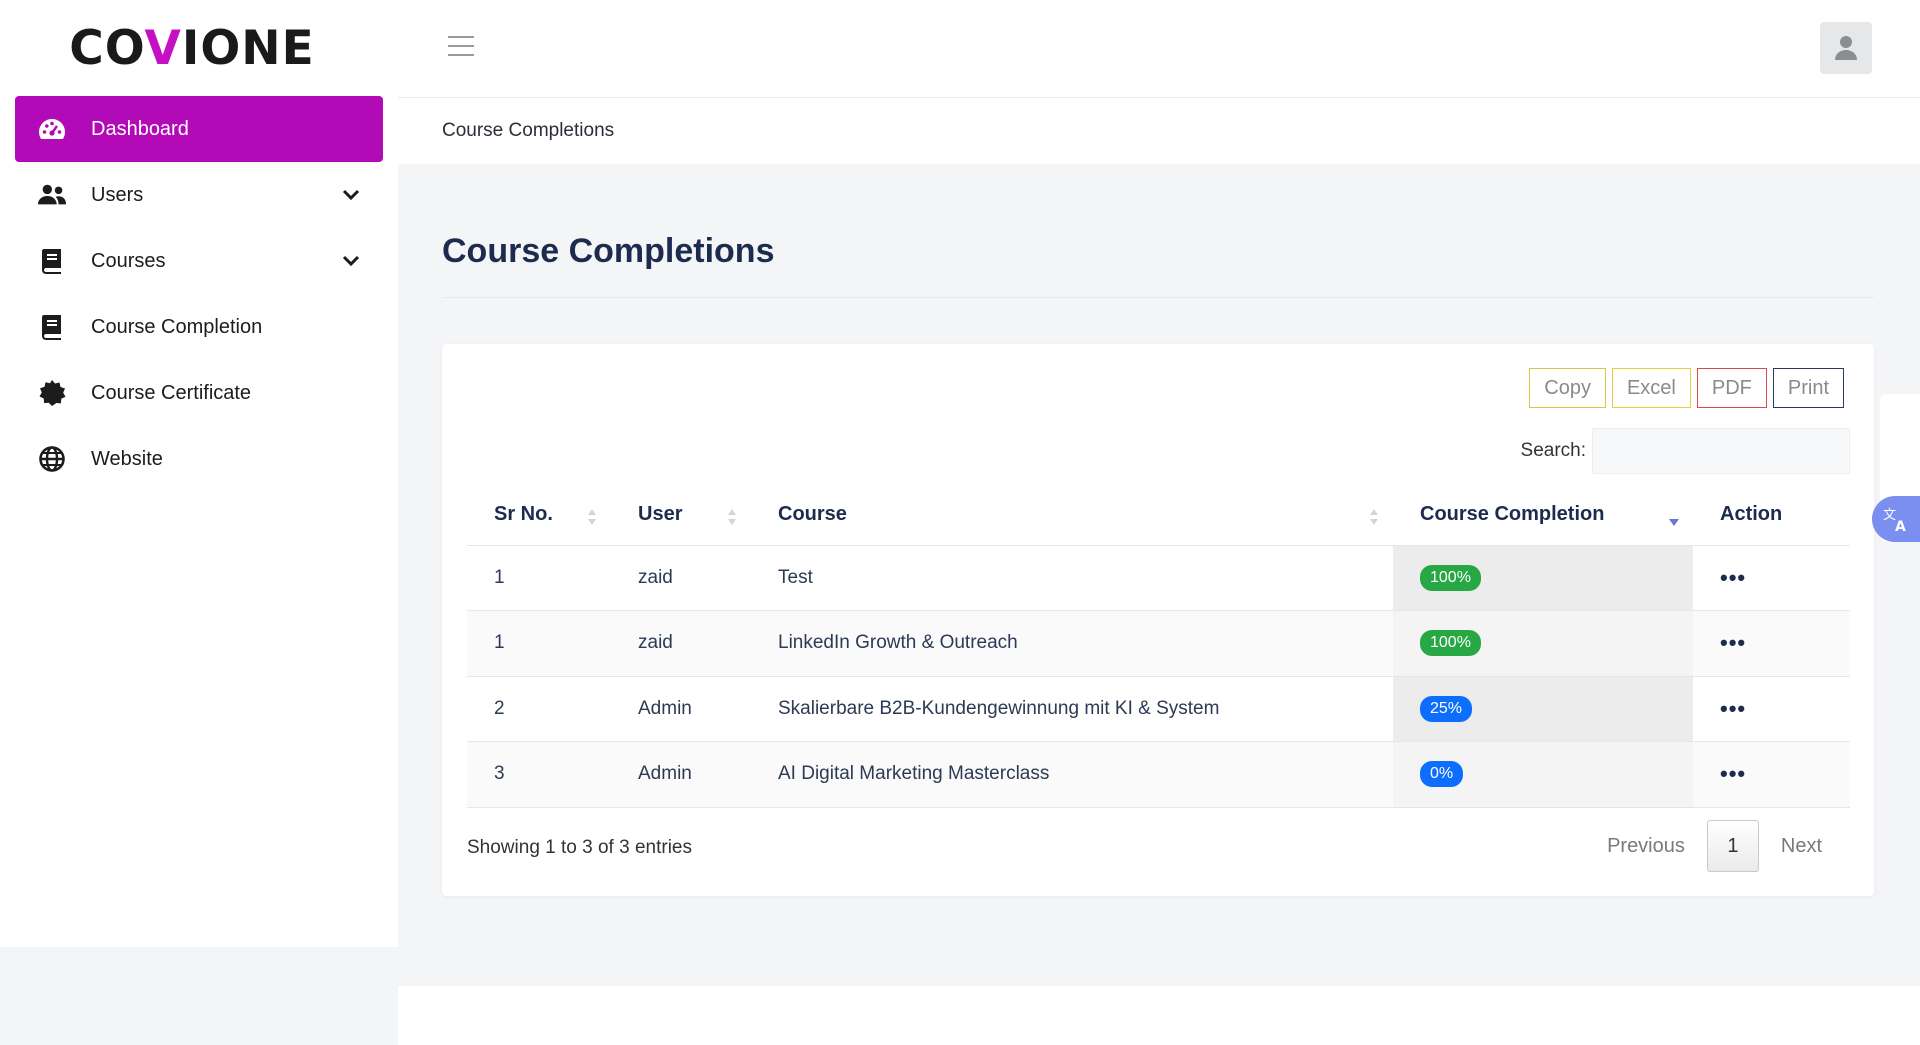  What do you see at coordinates (1158, 297) in the screenshot?
I see `divider` at bounding box center [1158, 297].